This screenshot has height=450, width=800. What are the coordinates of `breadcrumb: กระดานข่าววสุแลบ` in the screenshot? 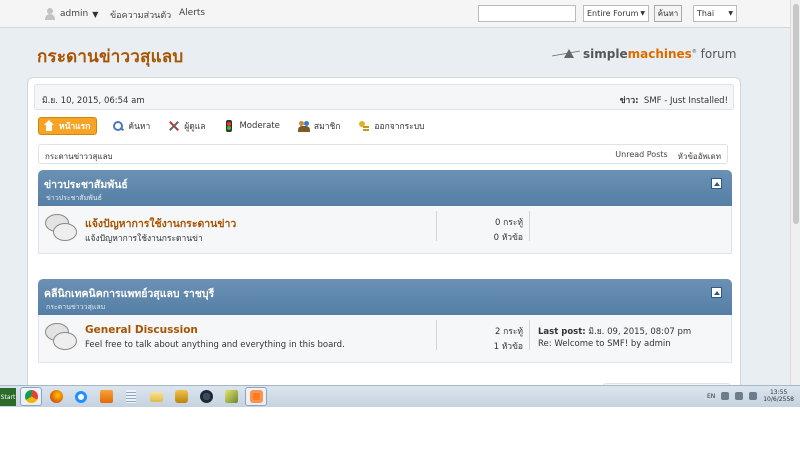 It's located at (79, 156).